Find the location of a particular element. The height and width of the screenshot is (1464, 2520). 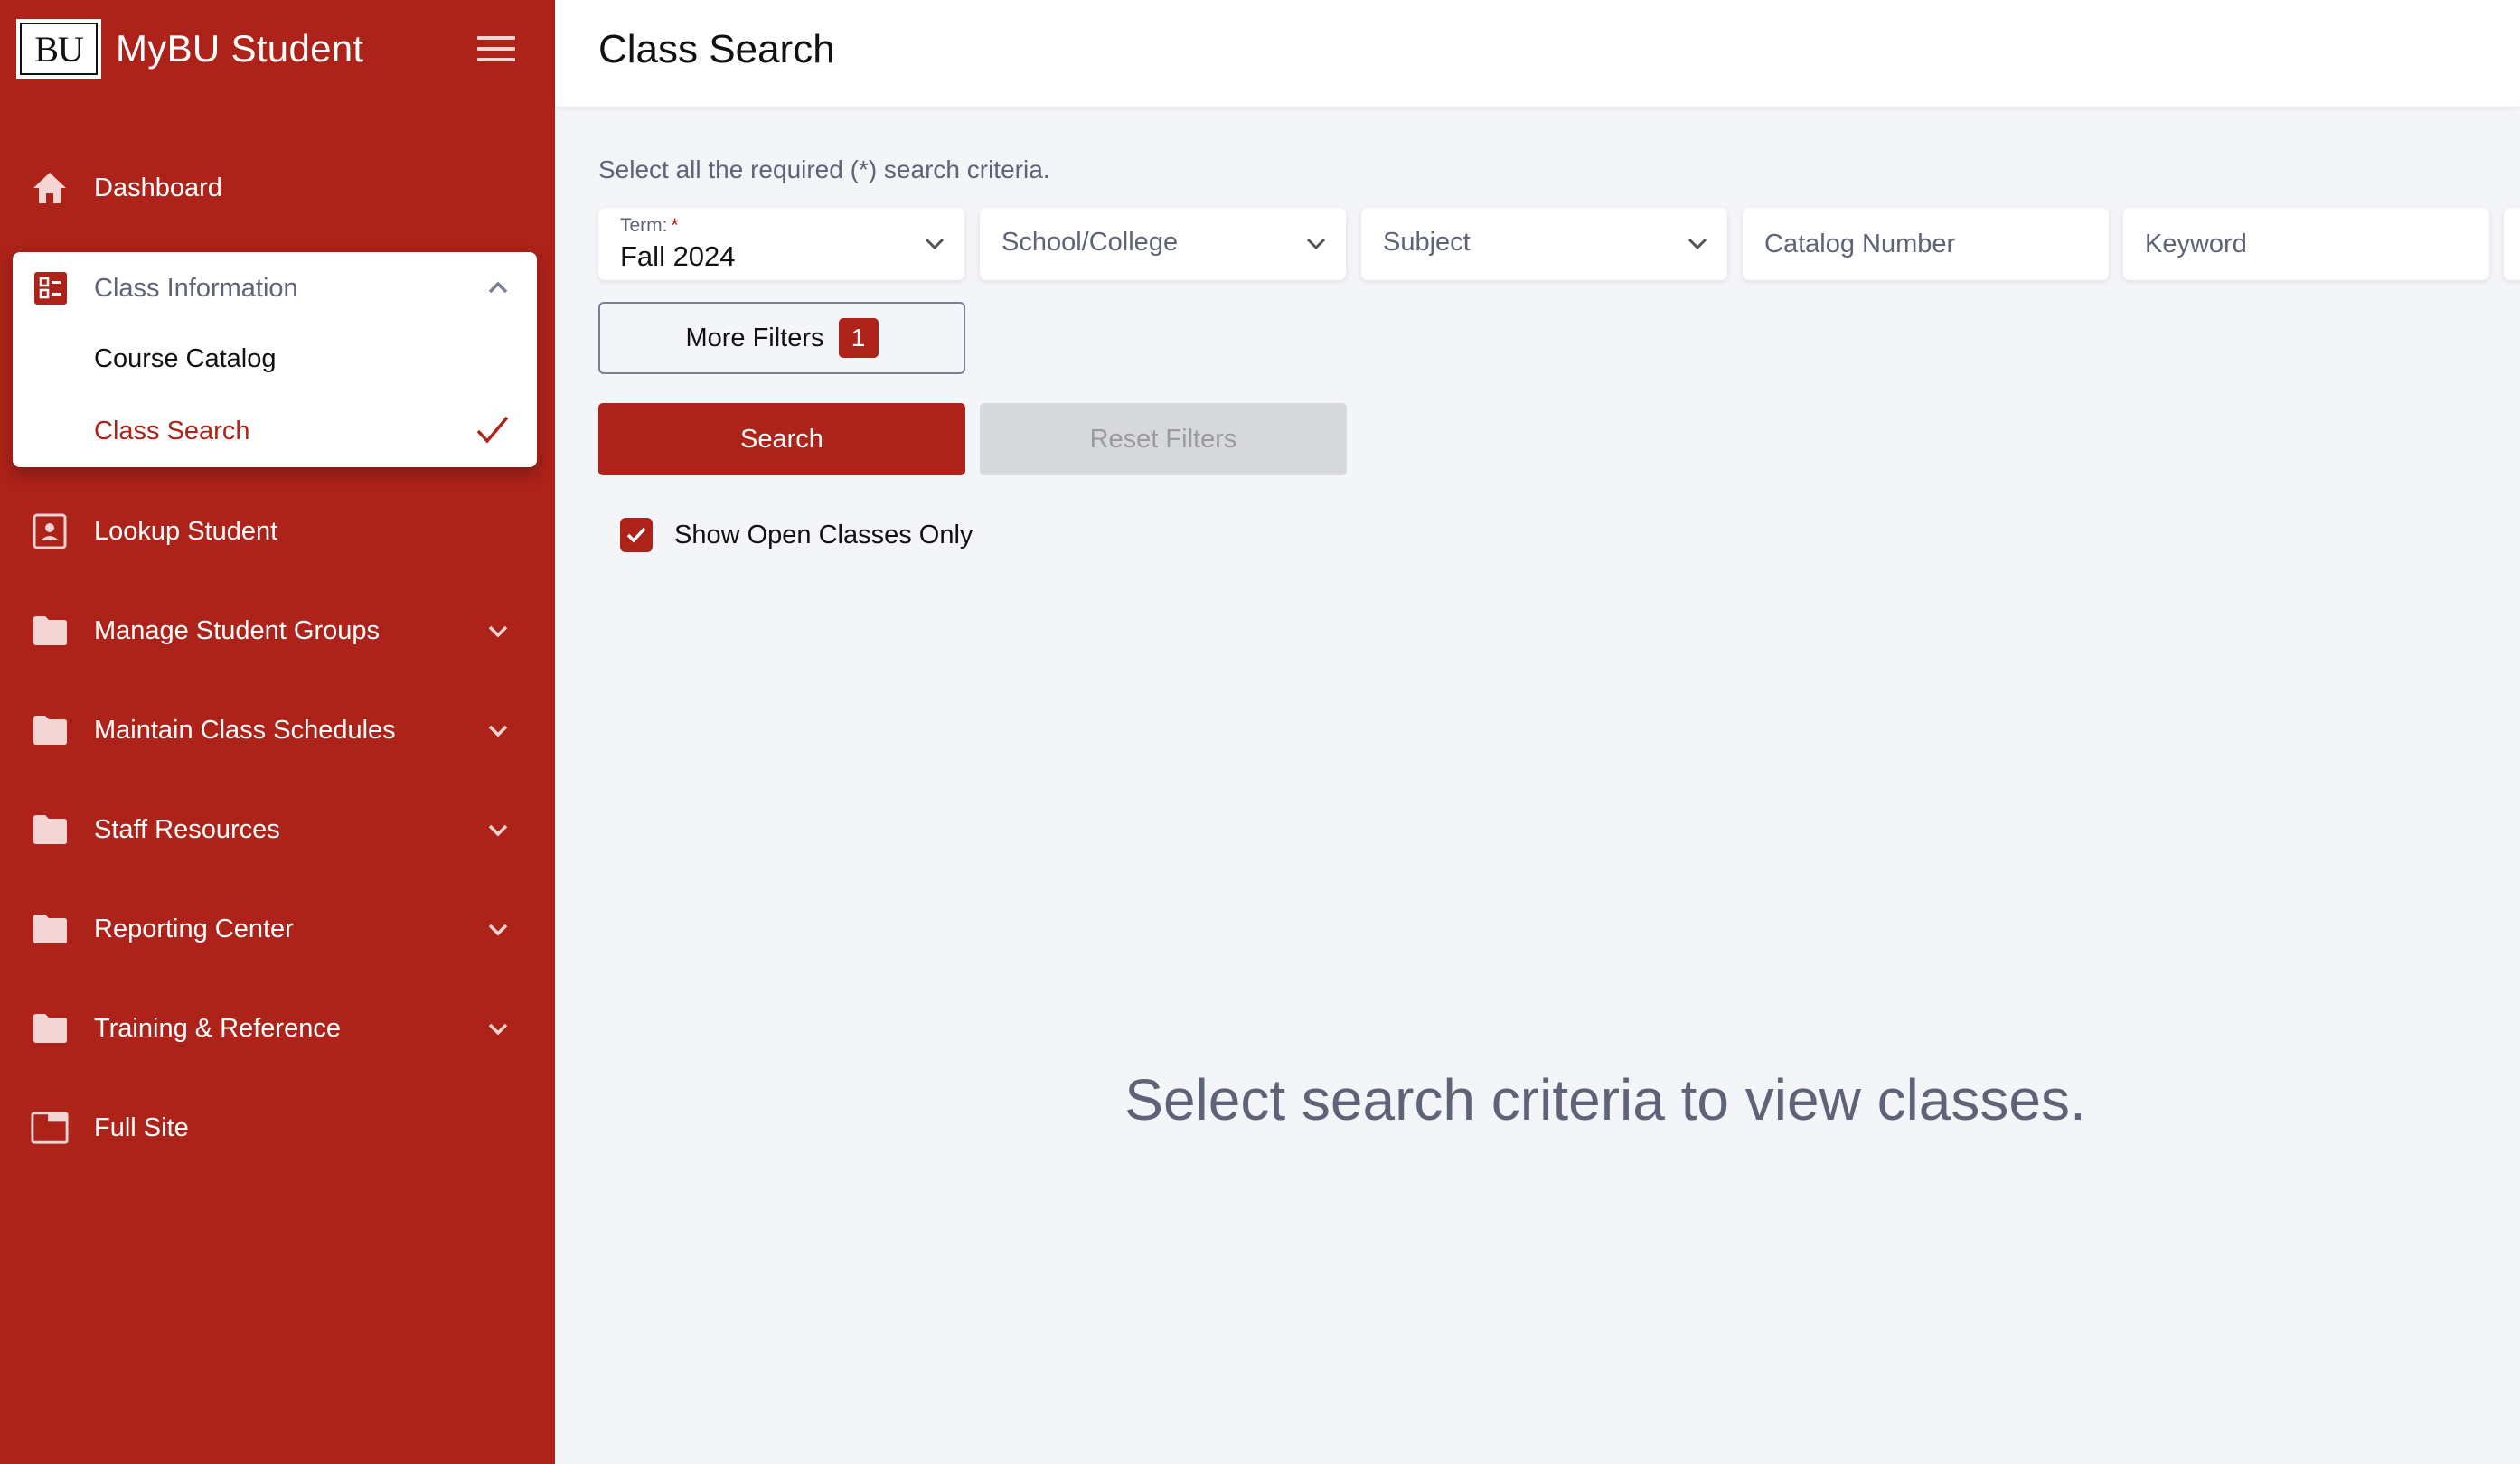

sidebar-item-manage-student-groups: Manage Student Groups is located at coordinates (277, 631).